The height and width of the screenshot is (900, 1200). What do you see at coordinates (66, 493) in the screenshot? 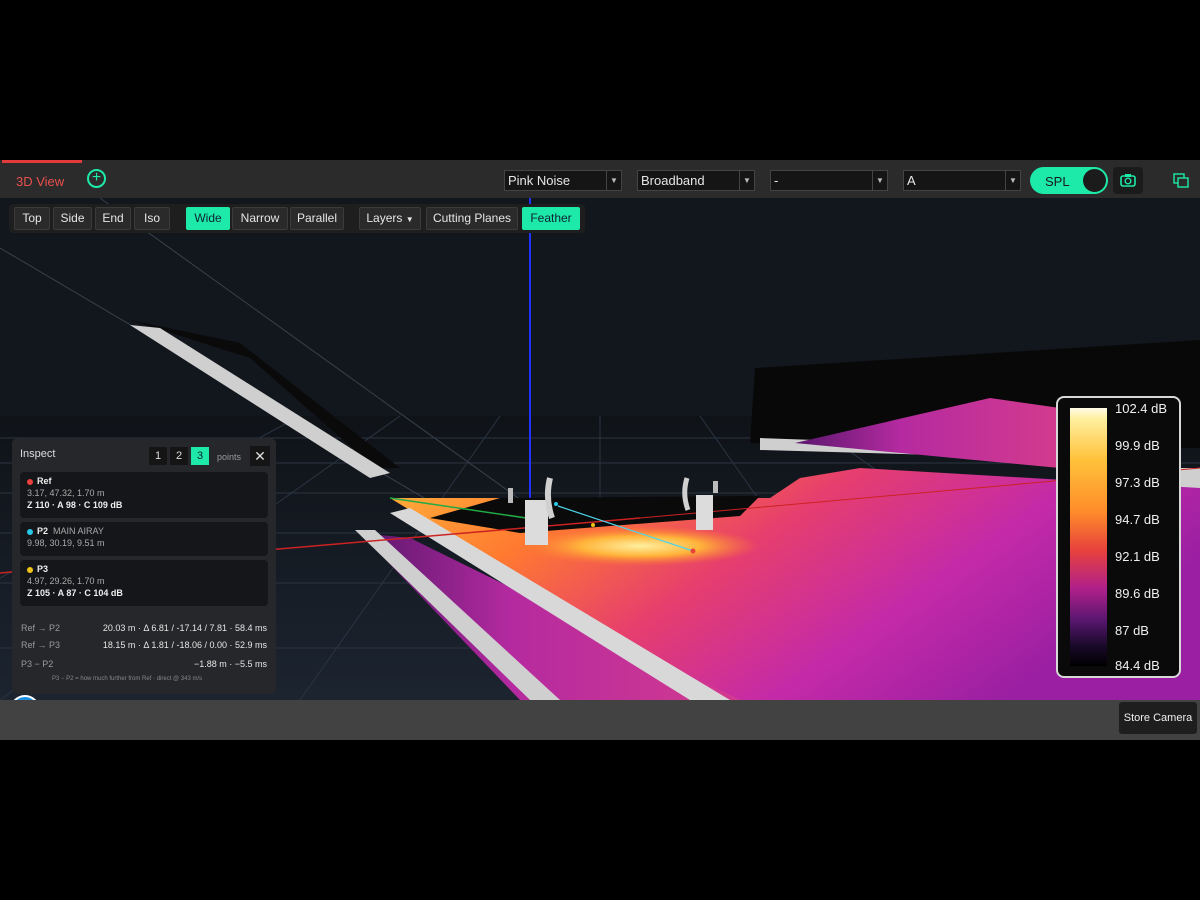
I see `ref-point-coordinates: 3.17, 47.32, 1.70 m` at bounding box center [66, 493].